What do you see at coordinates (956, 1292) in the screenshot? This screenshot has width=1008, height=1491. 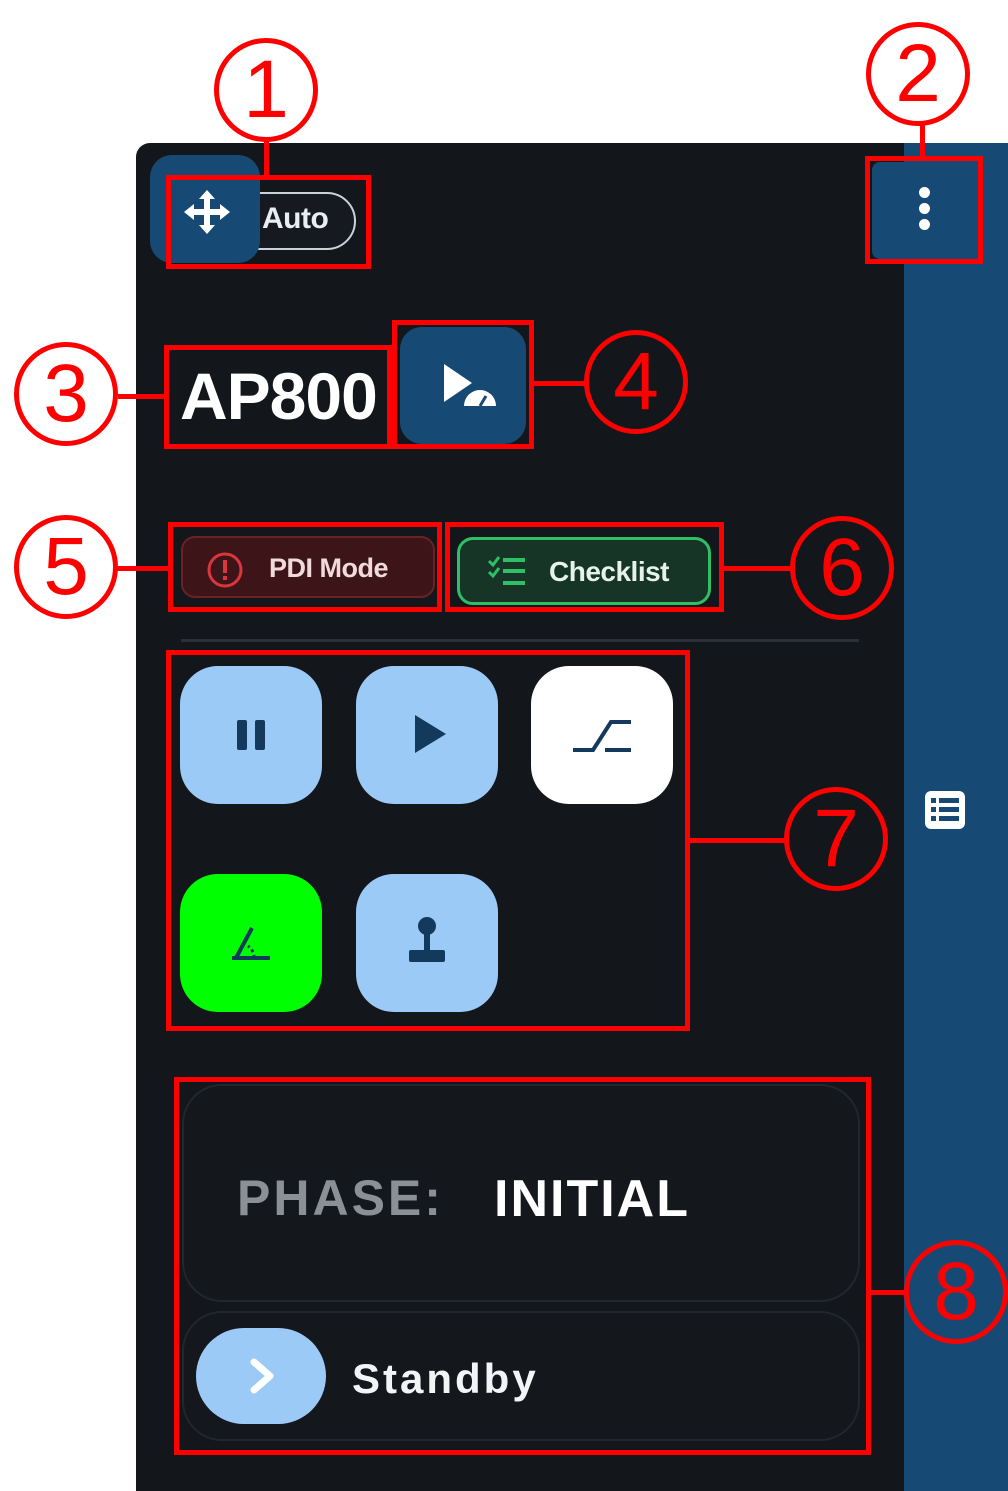 I see `annotation-circle-8: 8` at bounding box center [956, 1292].